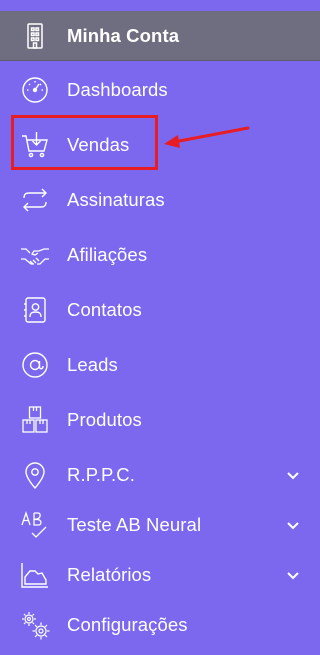  I want to click on sidebar-item-produtos: Produtos, so click(160, 420).